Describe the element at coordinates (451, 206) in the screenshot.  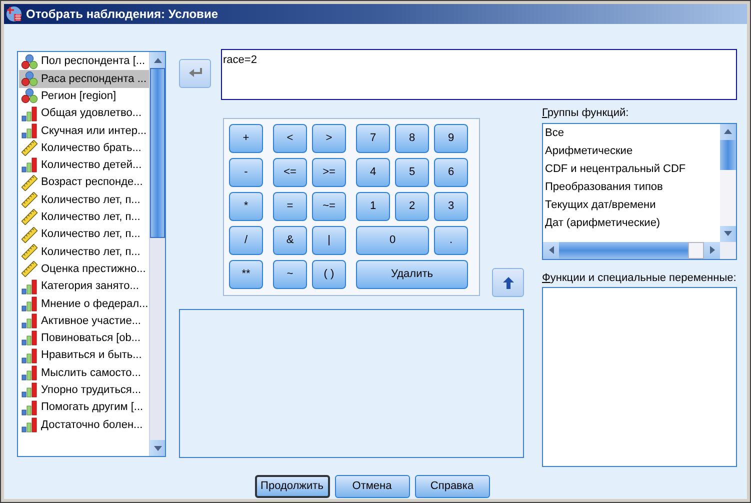
I see `keypad-key: 3` at that location.